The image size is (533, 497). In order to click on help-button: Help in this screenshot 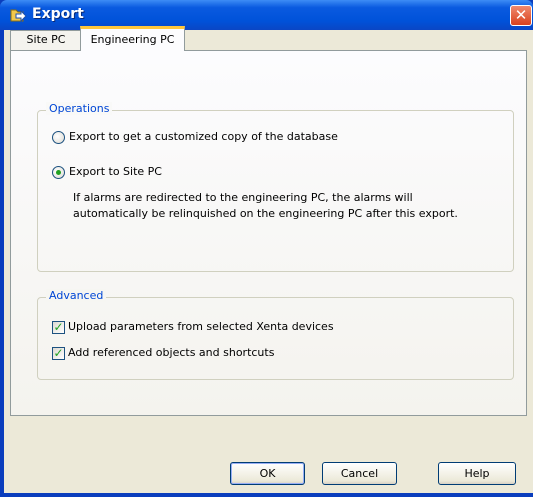, I will do `click(477, 473)`.